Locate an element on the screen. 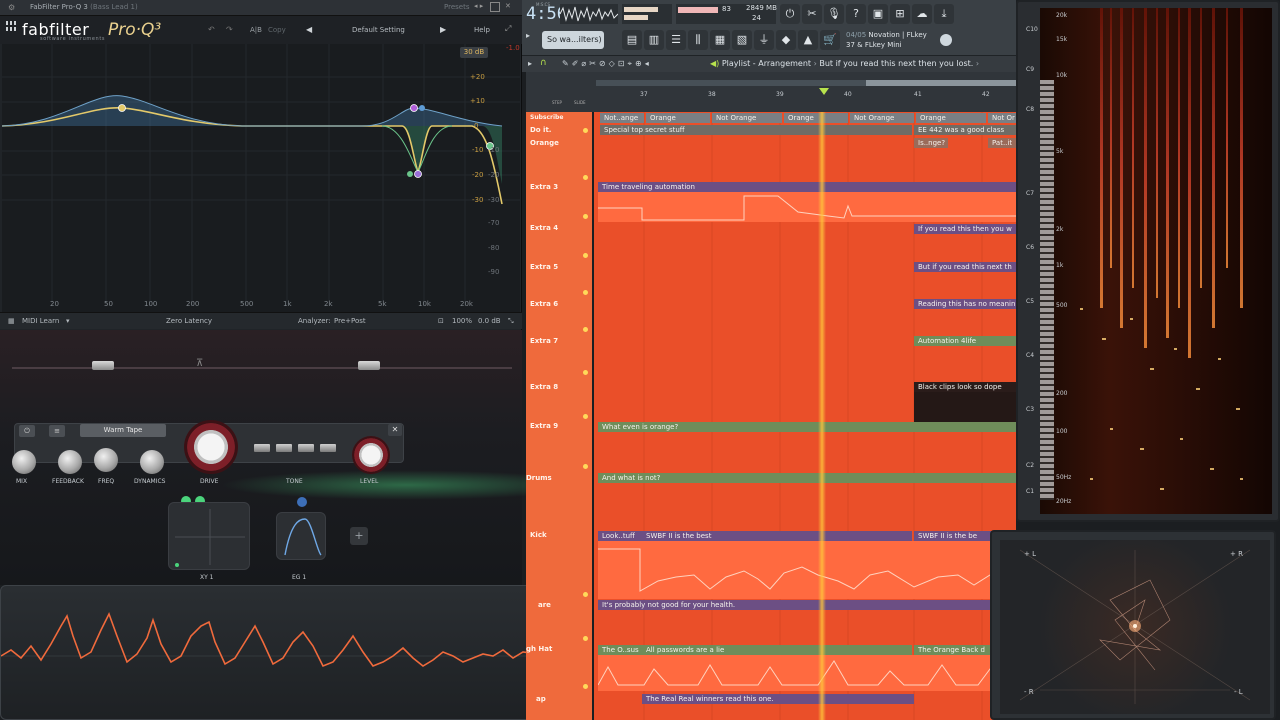 The width and height of the screenshot is (1280, 720). scrollbar-thumb is located at coordinates (941, 83).